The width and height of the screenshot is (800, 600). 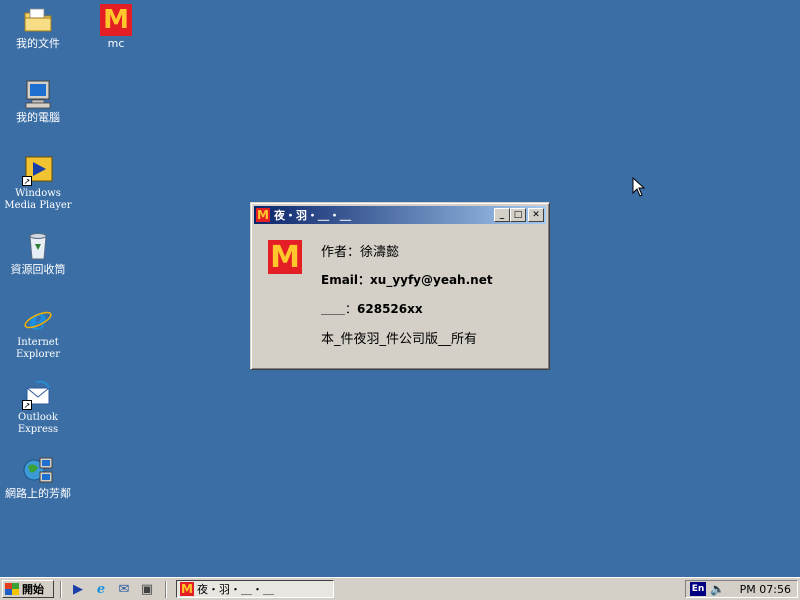 I want to click on quicklaunch-media-player-icon: ▶, so click(x=78, y=590).